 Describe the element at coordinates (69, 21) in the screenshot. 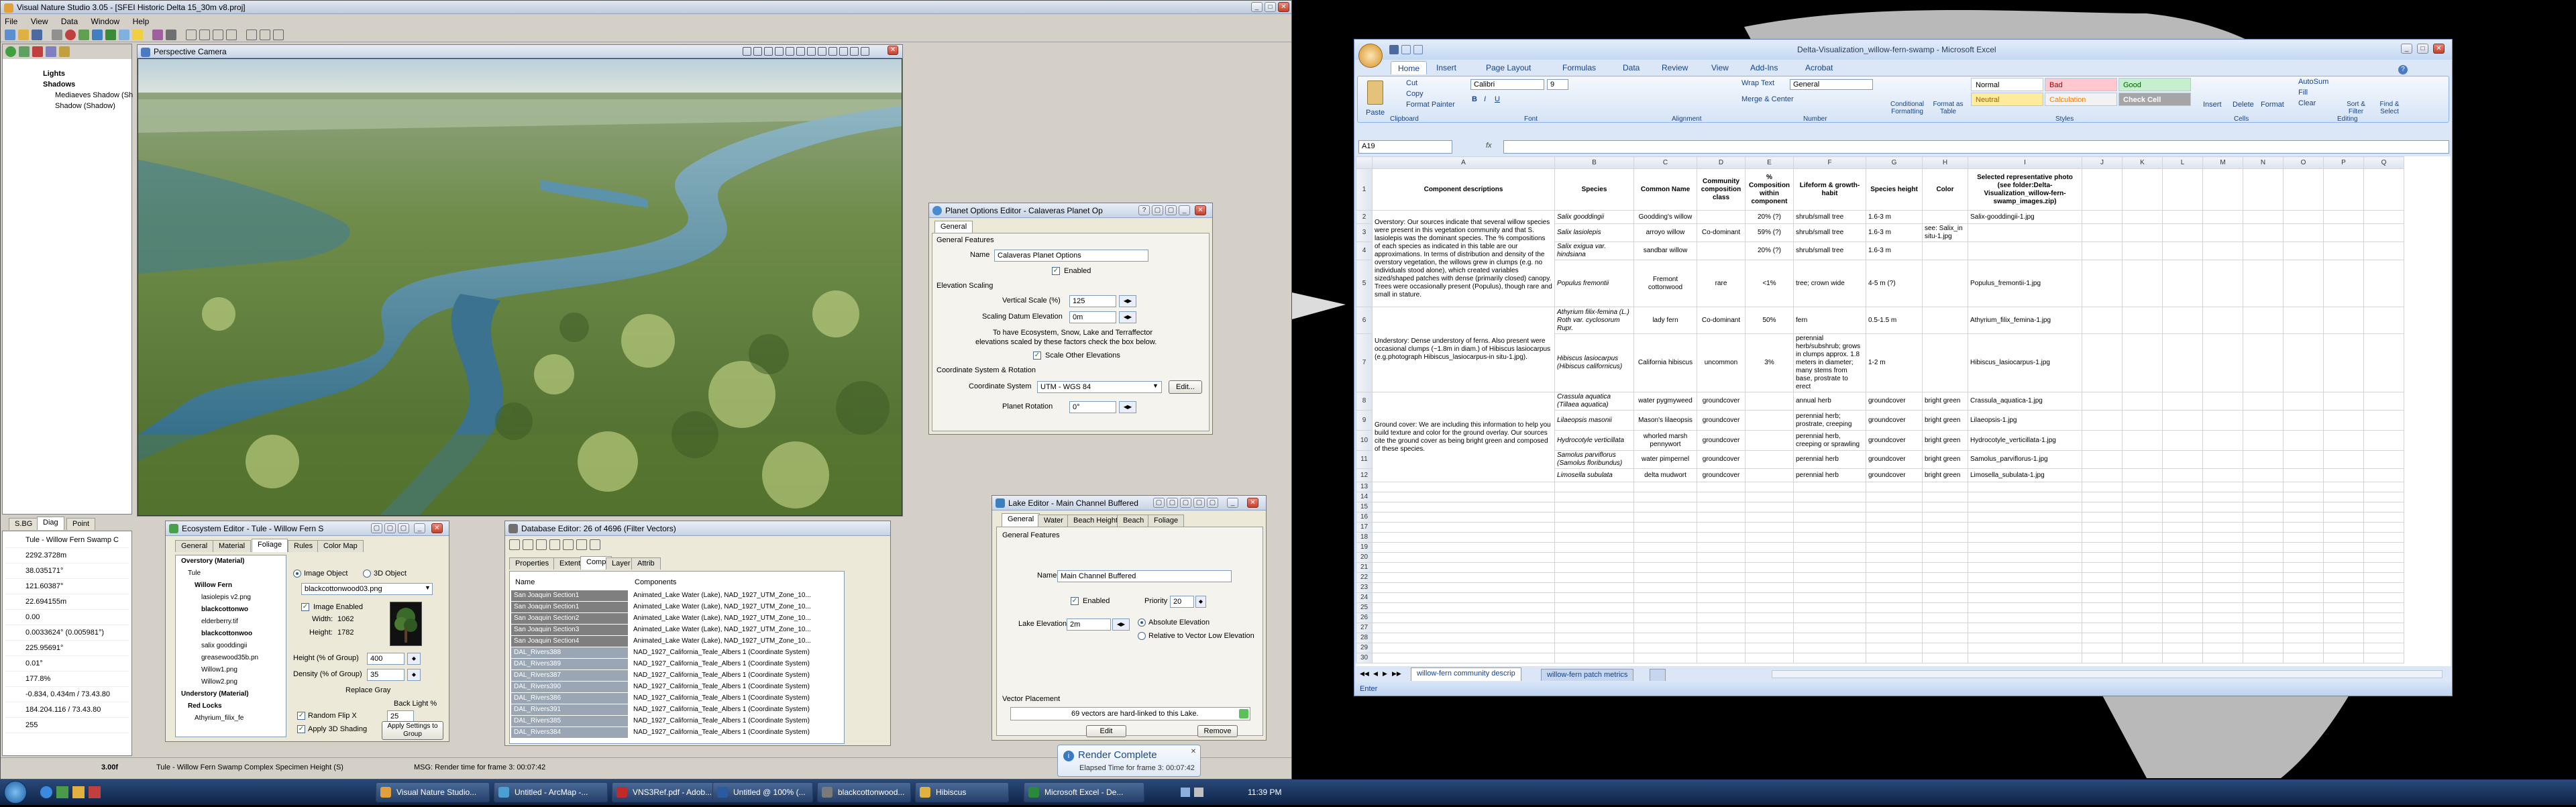

I see `menu-data: Data` at that location.